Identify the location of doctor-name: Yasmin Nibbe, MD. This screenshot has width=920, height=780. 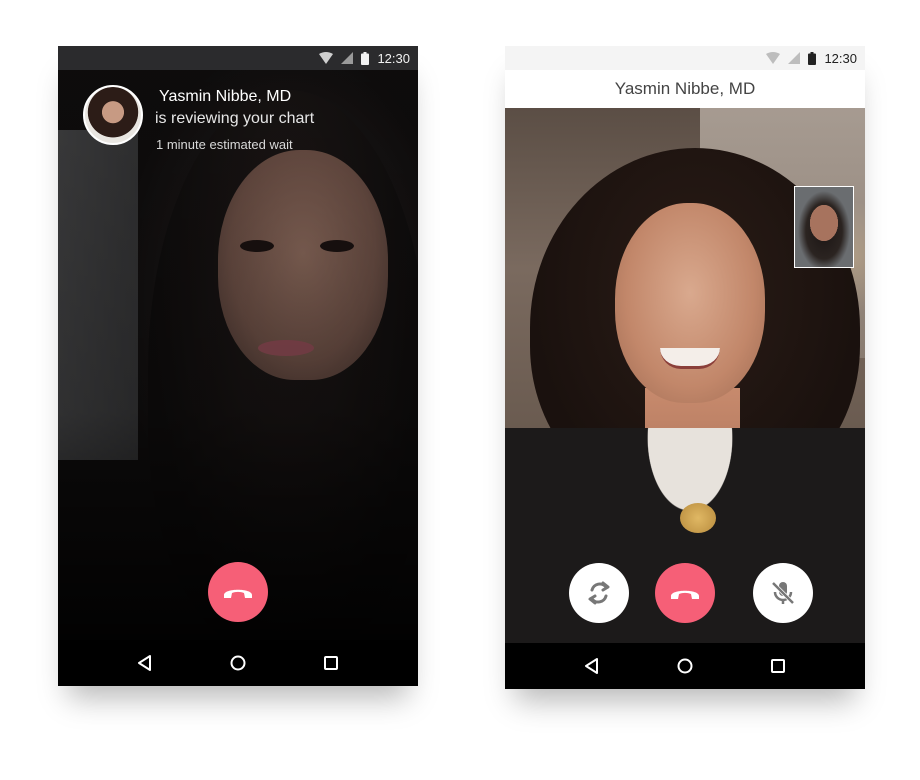
(225, 96).